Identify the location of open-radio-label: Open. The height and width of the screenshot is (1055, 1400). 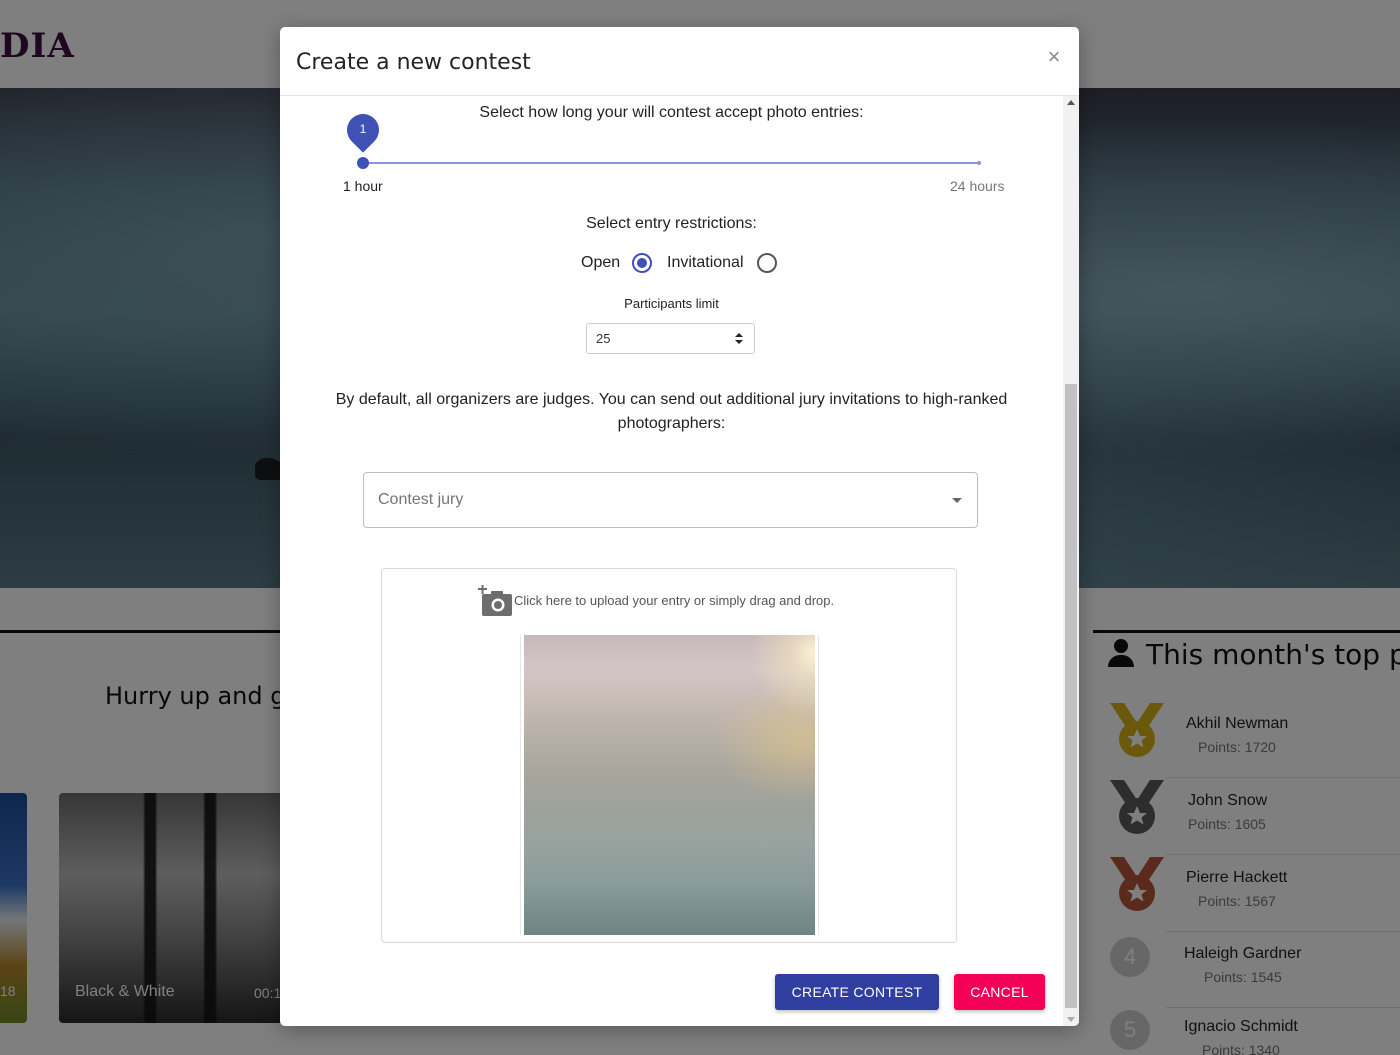
(600, 263).